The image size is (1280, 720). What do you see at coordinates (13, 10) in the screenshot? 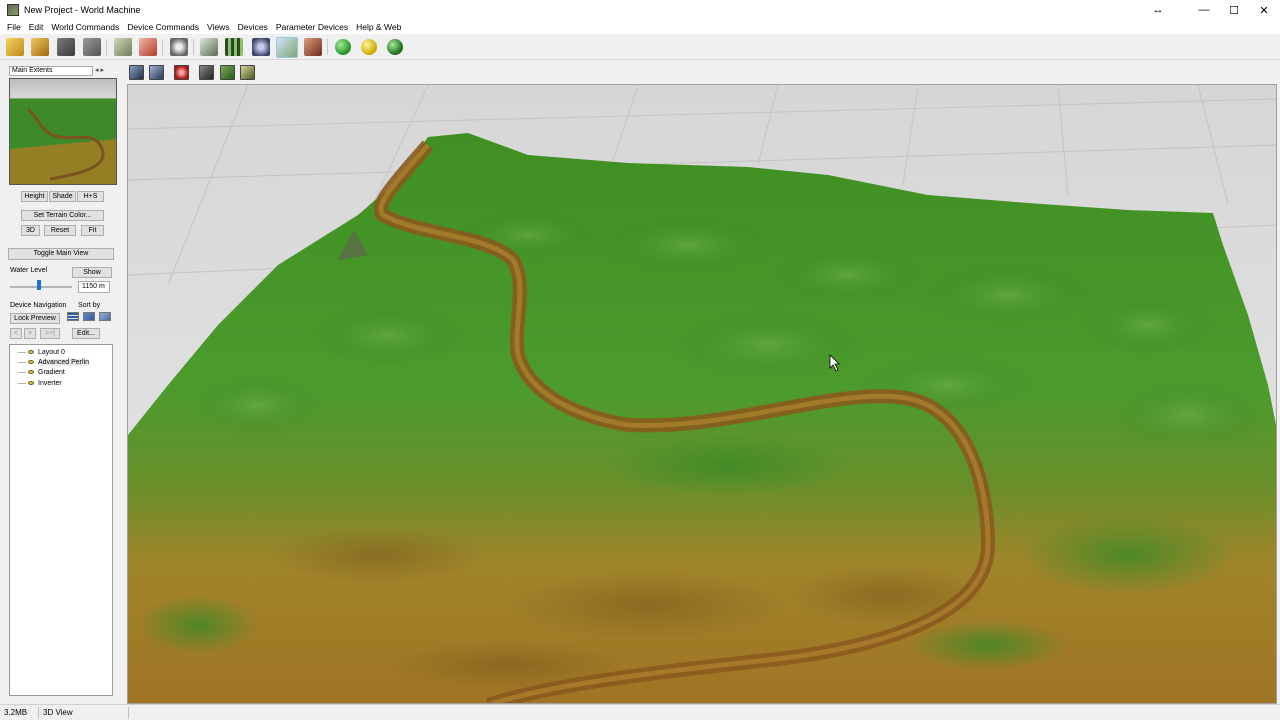
I see `app-icon` at bounding box center [13, 10].